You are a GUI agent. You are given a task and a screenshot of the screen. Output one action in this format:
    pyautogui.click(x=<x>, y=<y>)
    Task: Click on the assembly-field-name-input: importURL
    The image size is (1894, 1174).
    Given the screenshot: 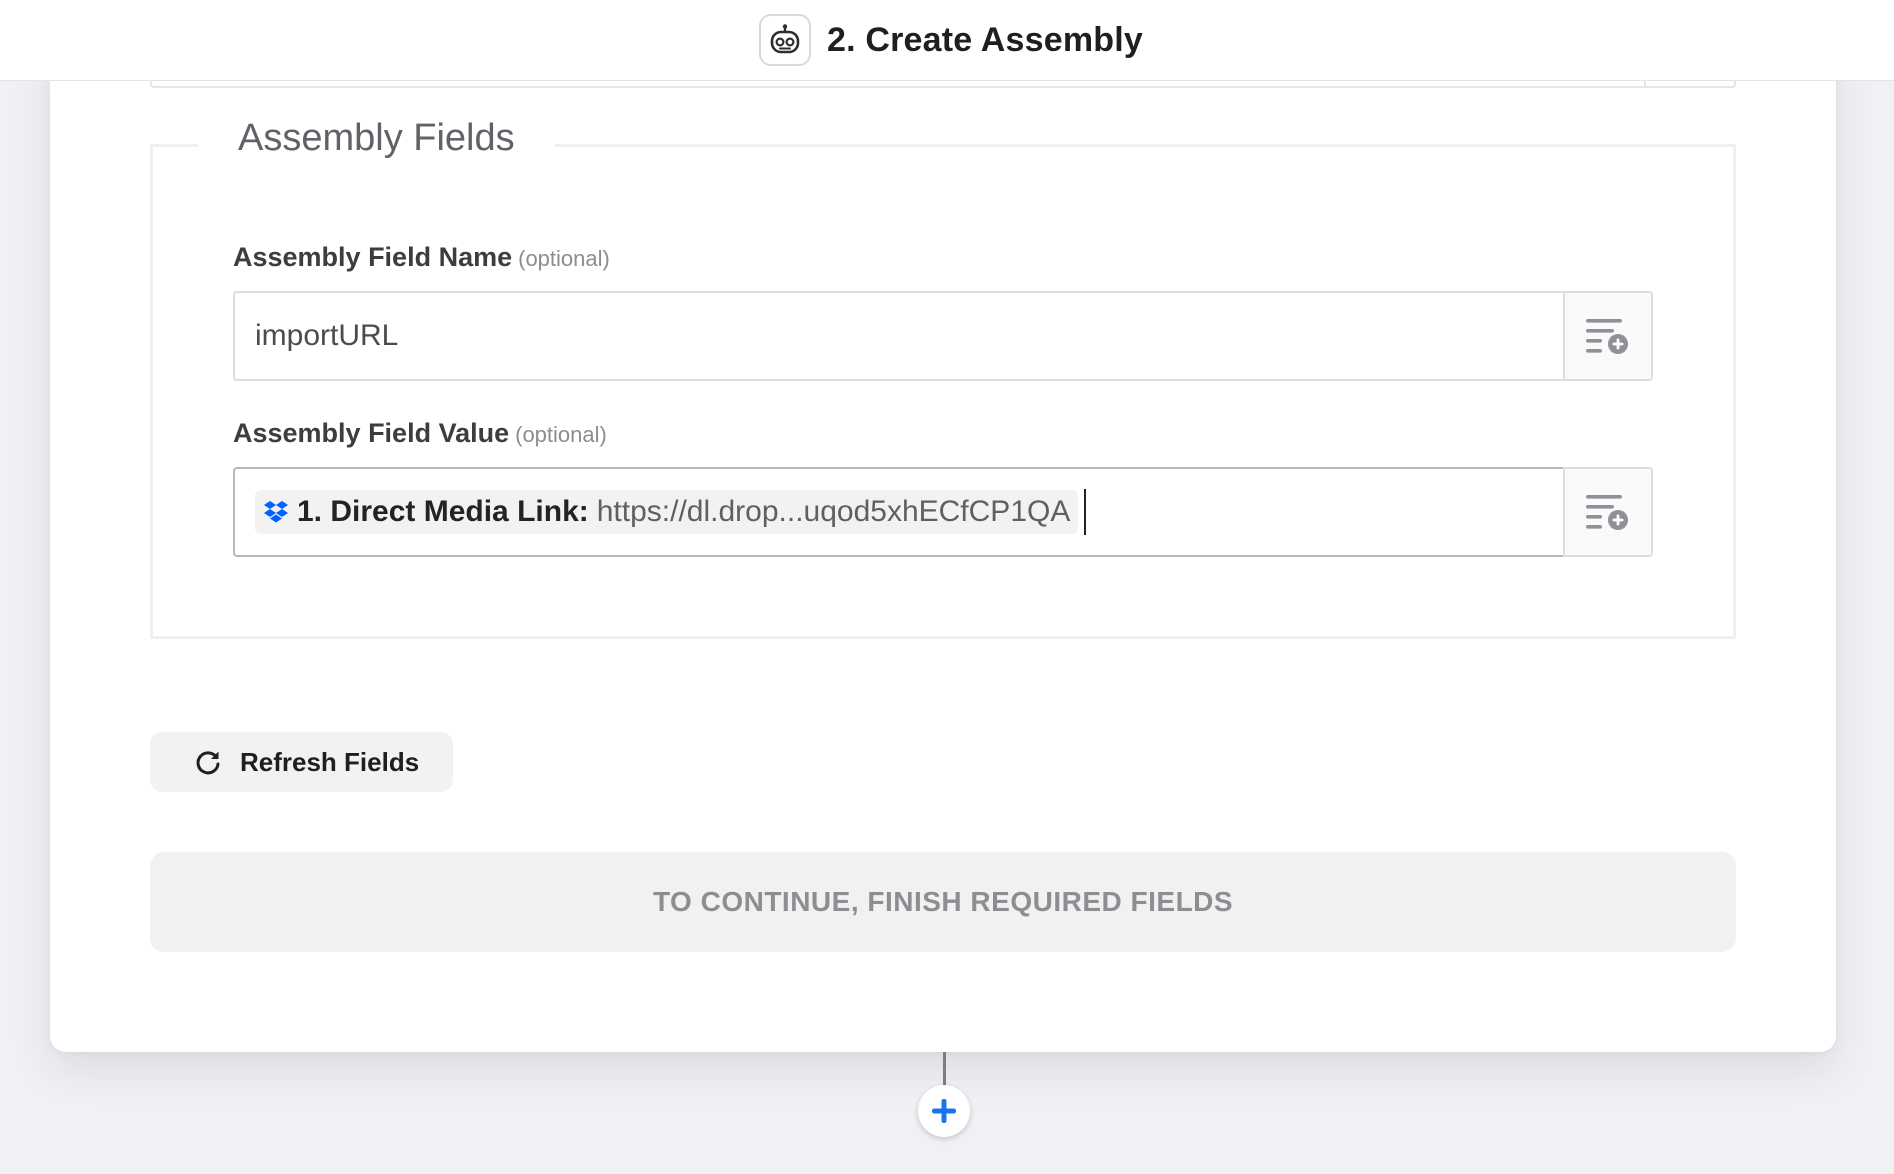 What is the action you would take?
    pyautogui.click(x=898, y=336)
    